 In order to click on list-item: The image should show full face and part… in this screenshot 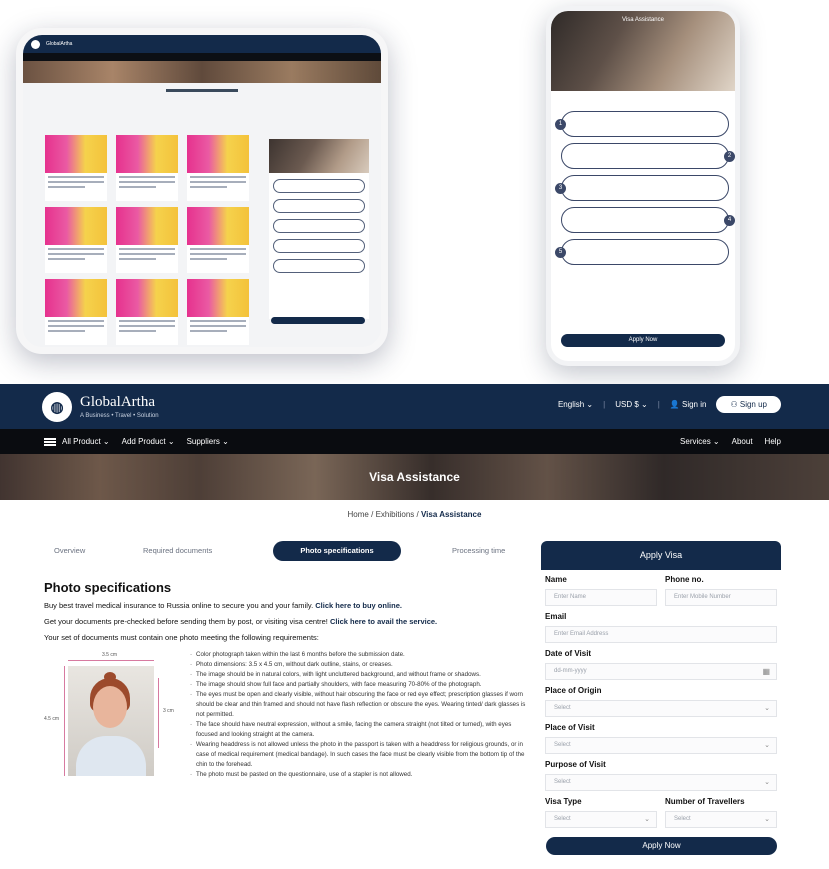, I will do `click(360, 685)`.